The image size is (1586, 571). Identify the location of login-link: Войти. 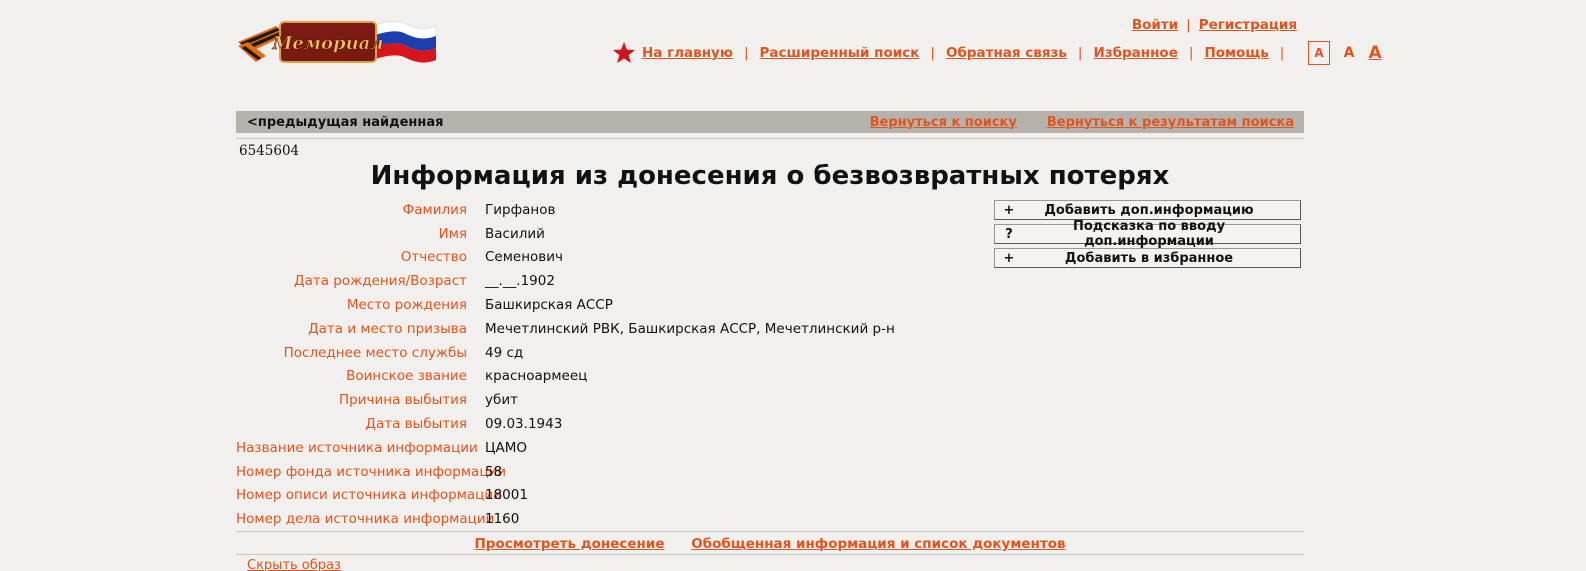
(1155, 25).